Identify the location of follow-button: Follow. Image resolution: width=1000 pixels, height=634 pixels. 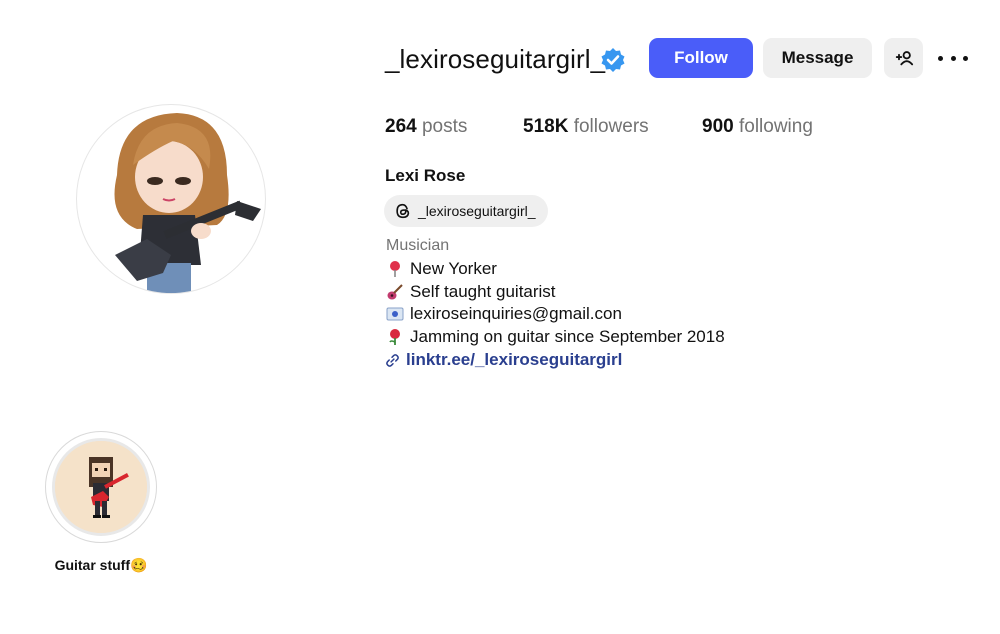
(701, 58).